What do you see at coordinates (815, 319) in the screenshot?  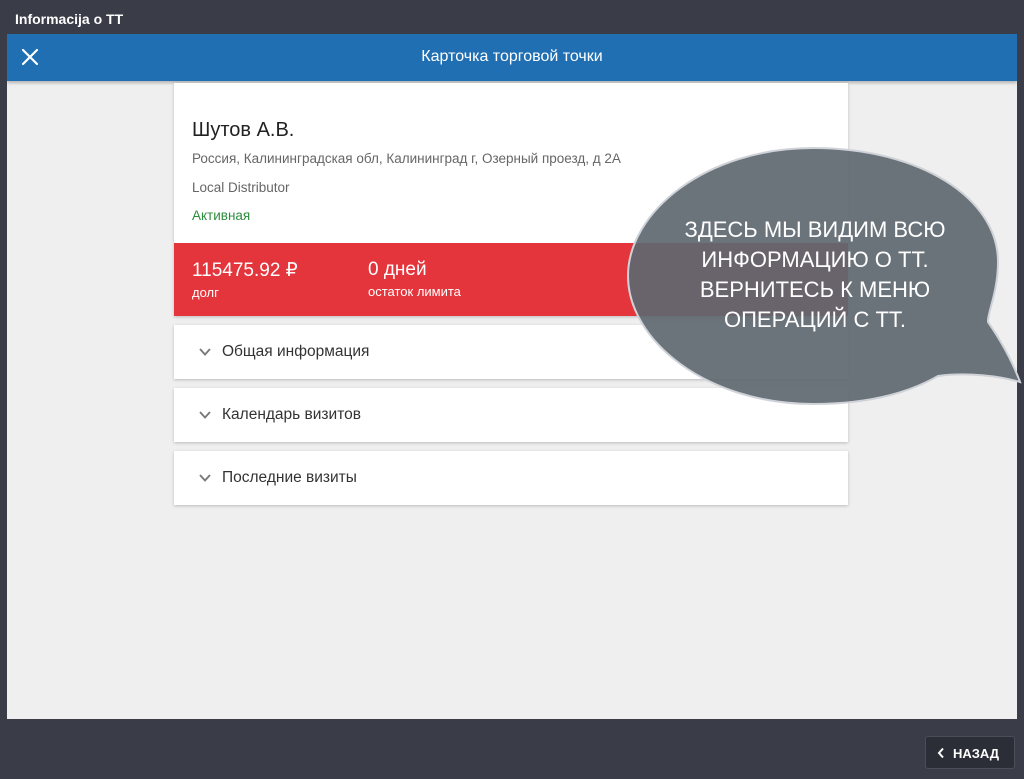 I see `callout-line: ОПЕРАЦИЙ С ТТ.` at bounding box center [815, 319].